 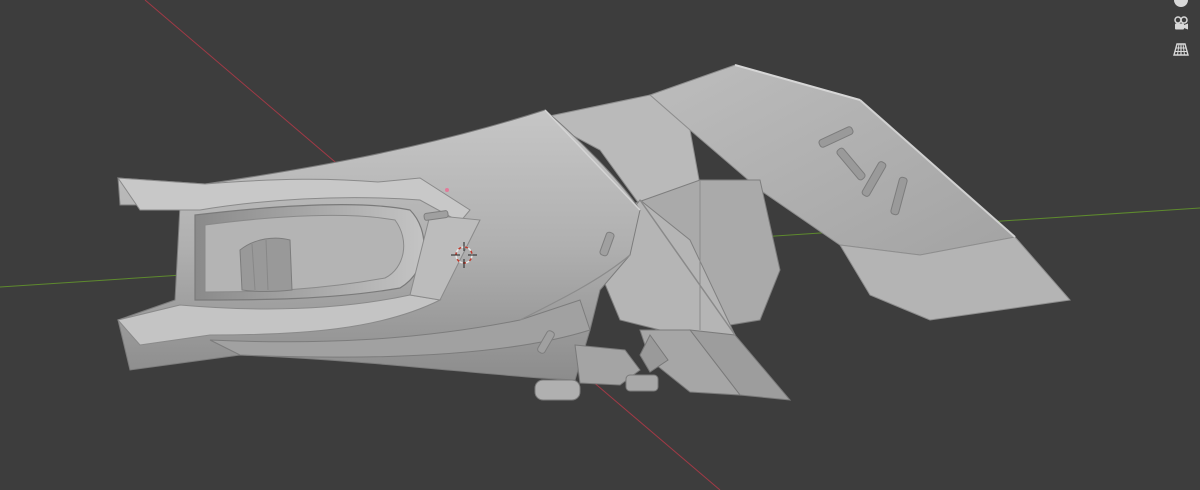 I want to click on perspective-toggle-button, so click(x=1181, y=49).